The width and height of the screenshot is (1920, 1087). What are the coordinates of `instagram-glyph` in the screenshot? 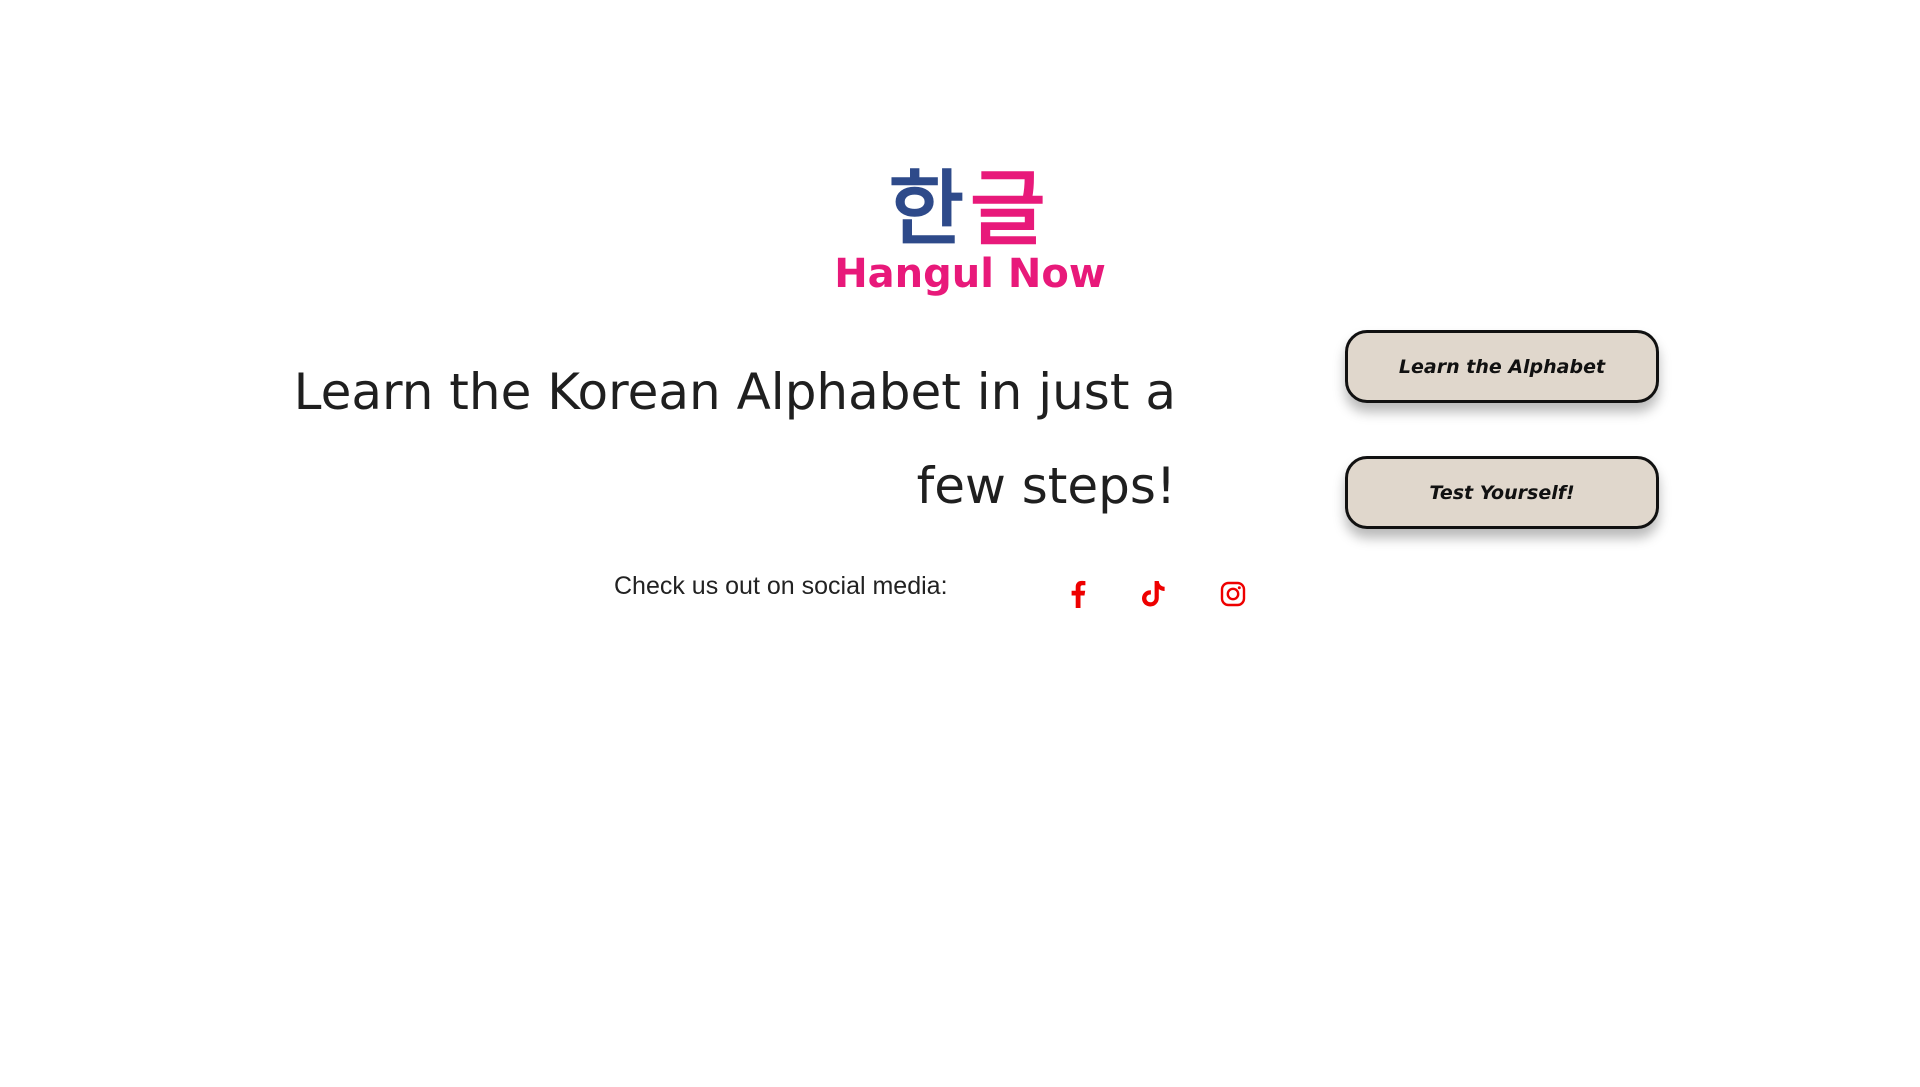 It's located at (1233, 594).